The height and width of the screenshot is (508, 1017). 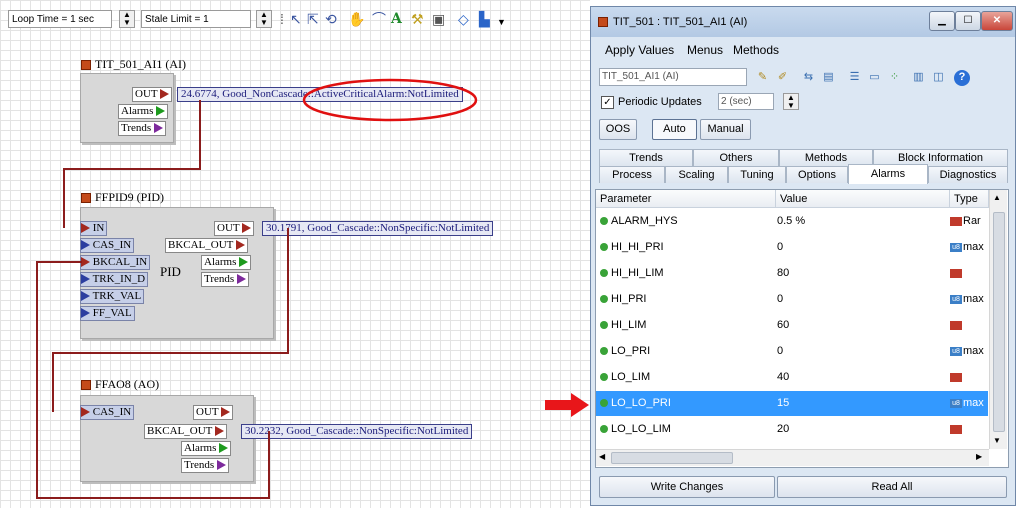 What do you see at coordinates (396, 19) in the screenshot?
I see `text-icon: A` at bounding box center [396, 19].